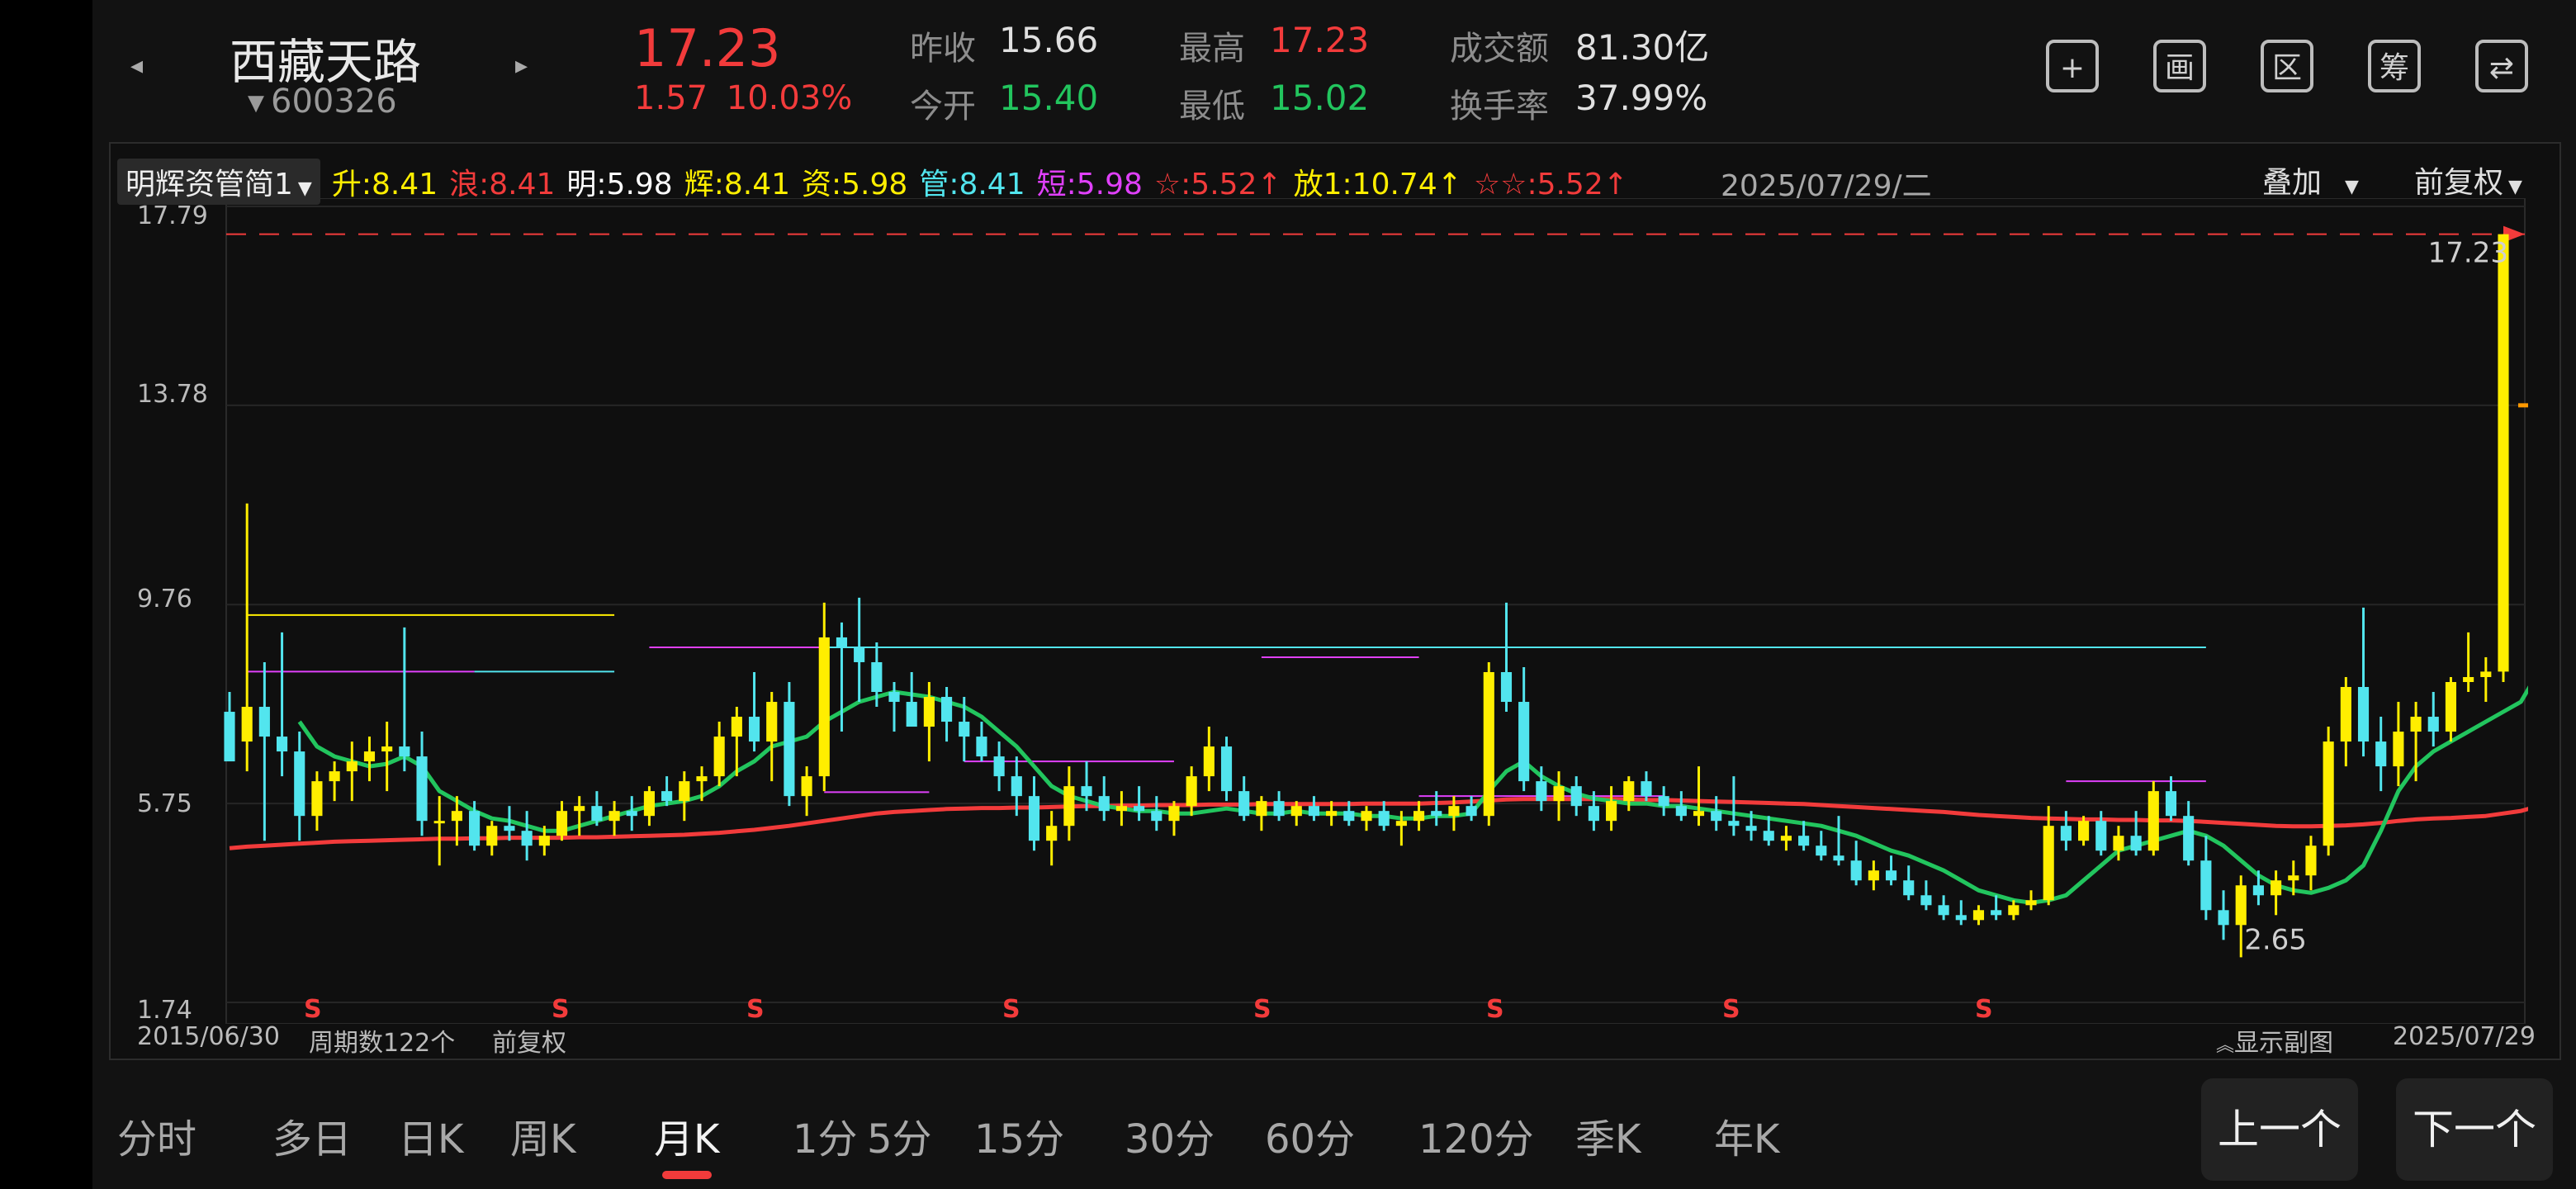  I want to click on tab-1: 多日, so click(312, 1135).